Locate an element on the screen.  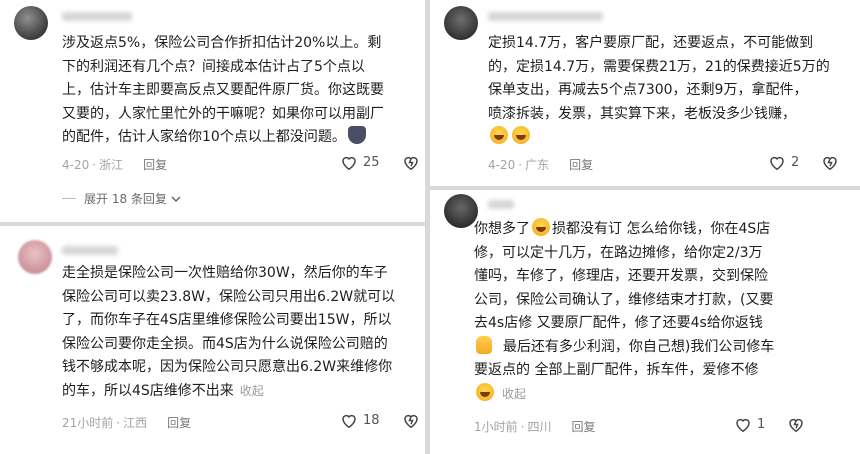
comment-meta: 4-20 · 浙江 回复 is located at coordinates (115, 164).